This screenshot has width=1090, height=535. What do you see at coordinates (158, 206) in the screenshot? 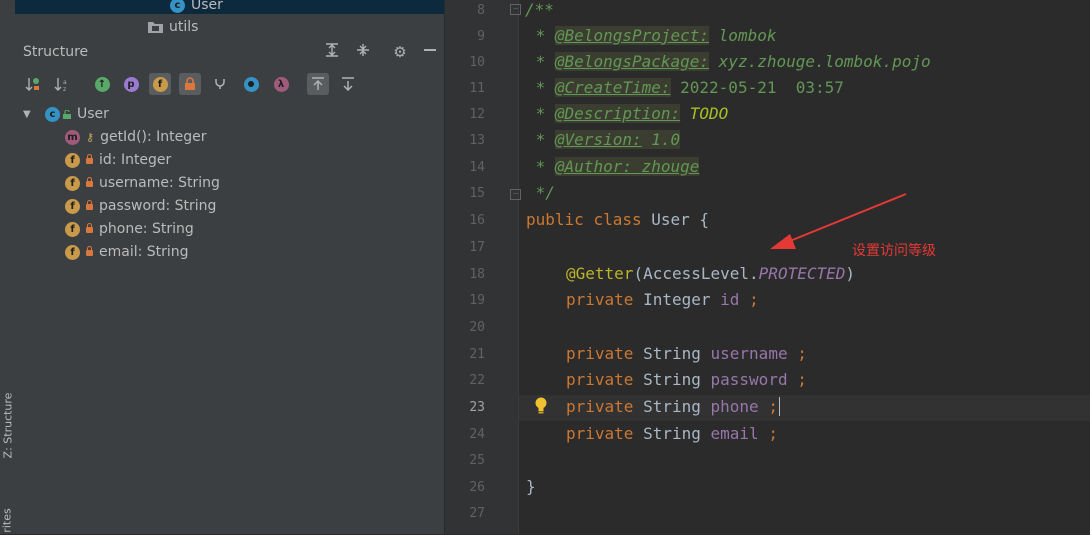
I see `structure-member-label: password: String` at bounding box center [158, 206].